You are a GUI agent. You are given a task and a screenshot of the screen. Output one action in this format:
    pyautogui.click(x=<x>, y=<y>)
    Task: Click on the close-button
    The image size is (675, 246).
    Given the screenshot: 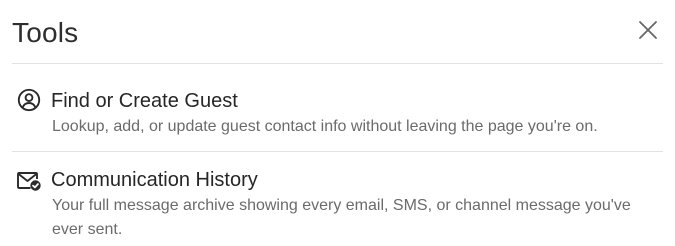 What is the action you would take?
    pyautogui.click(x=648, y=30)
    